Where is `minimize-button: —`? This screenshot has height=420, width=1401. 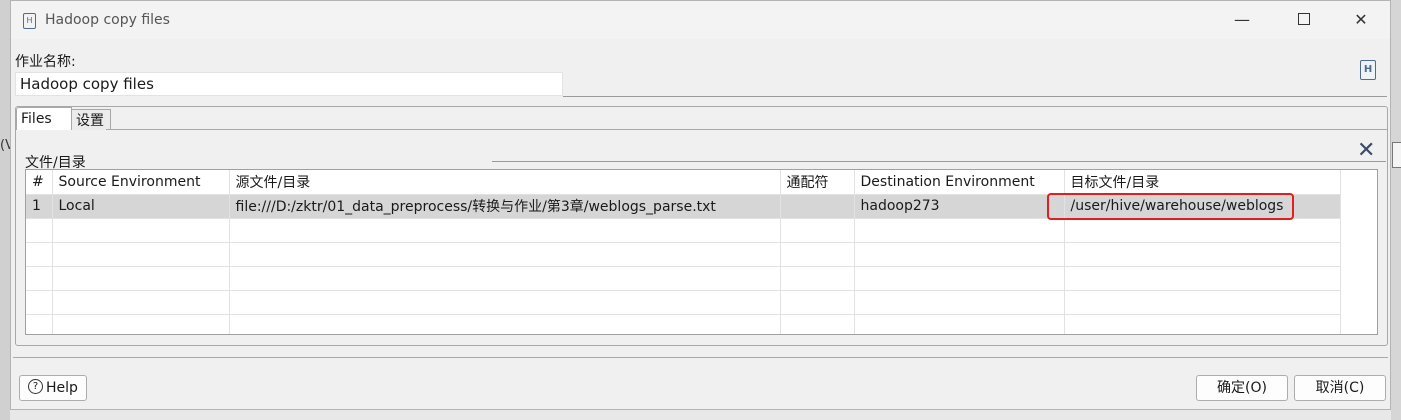
minimize-button: — is located at coordinates (1242, 20).